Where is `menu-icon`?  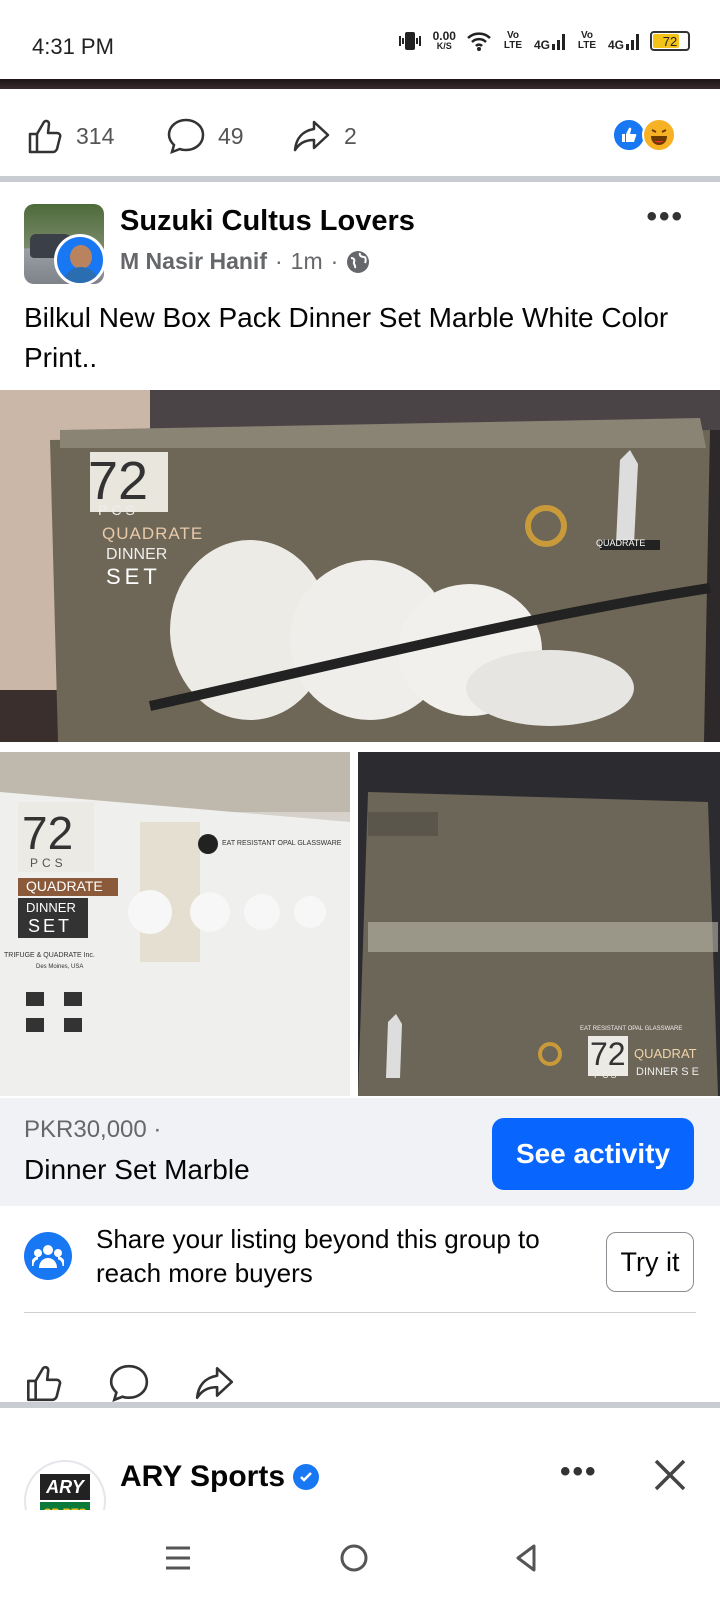 menu-icon is located at coordinates (178, 1558).